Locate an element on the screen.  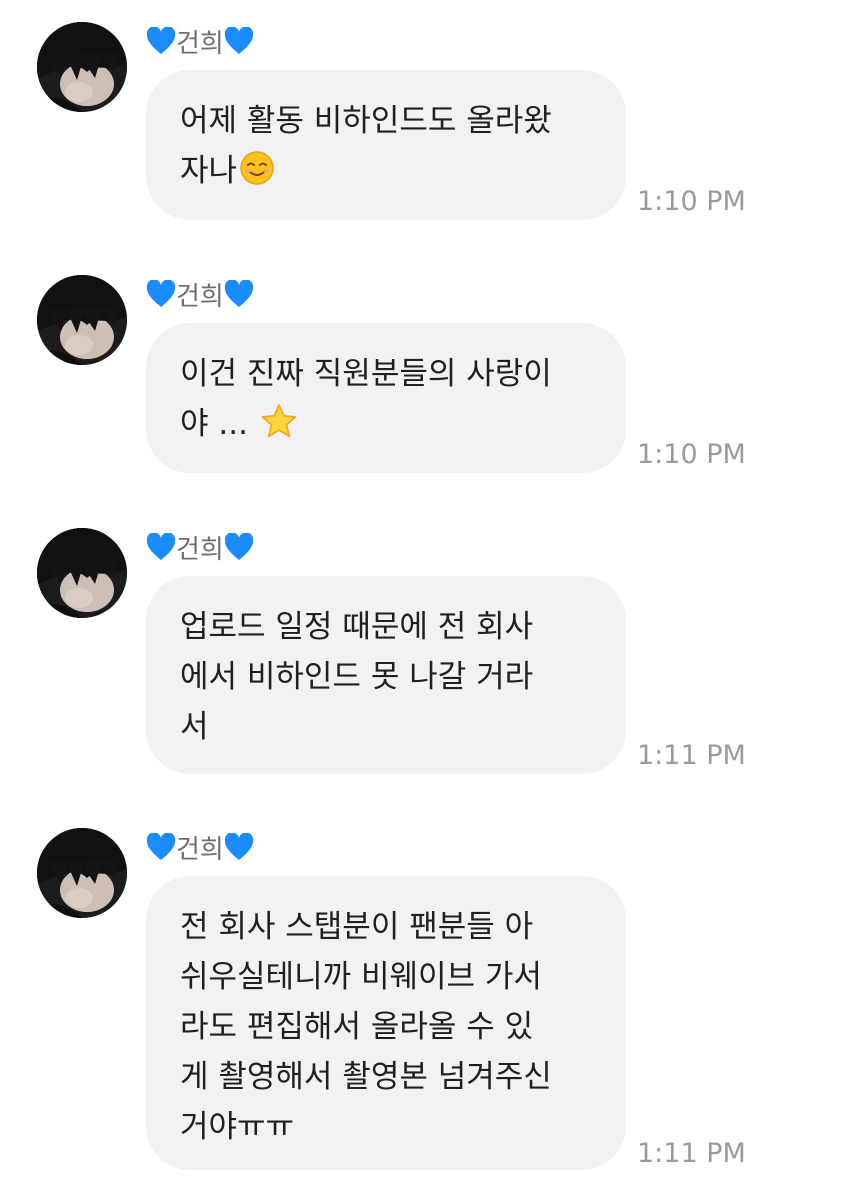
message-line: 거야ㅠㅠ is located at coordinates (237, 1127).